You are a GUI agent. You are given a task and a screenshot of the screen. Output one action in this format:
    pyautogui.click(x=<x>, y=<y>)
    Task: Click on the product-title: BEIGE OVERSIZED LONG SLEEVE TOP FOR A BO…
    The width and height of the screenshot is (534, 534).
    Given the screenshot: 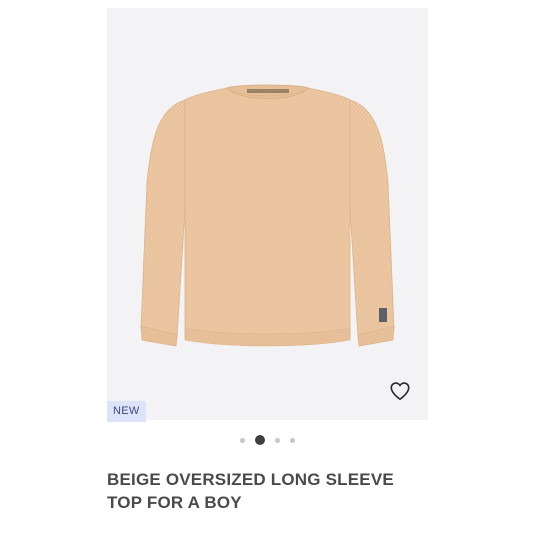 What is the action you would take?
    pyautogui.click(x=272, y=491)
    